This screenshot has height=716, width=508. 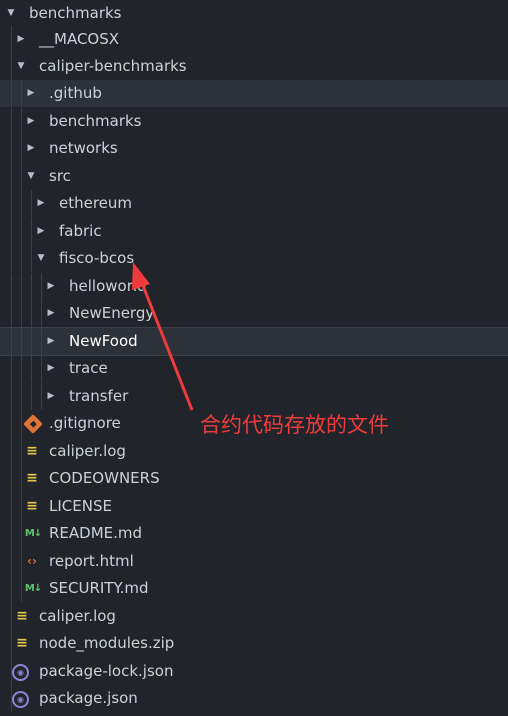 I want to click on arrow-shaft, so click(x=166, y=344).